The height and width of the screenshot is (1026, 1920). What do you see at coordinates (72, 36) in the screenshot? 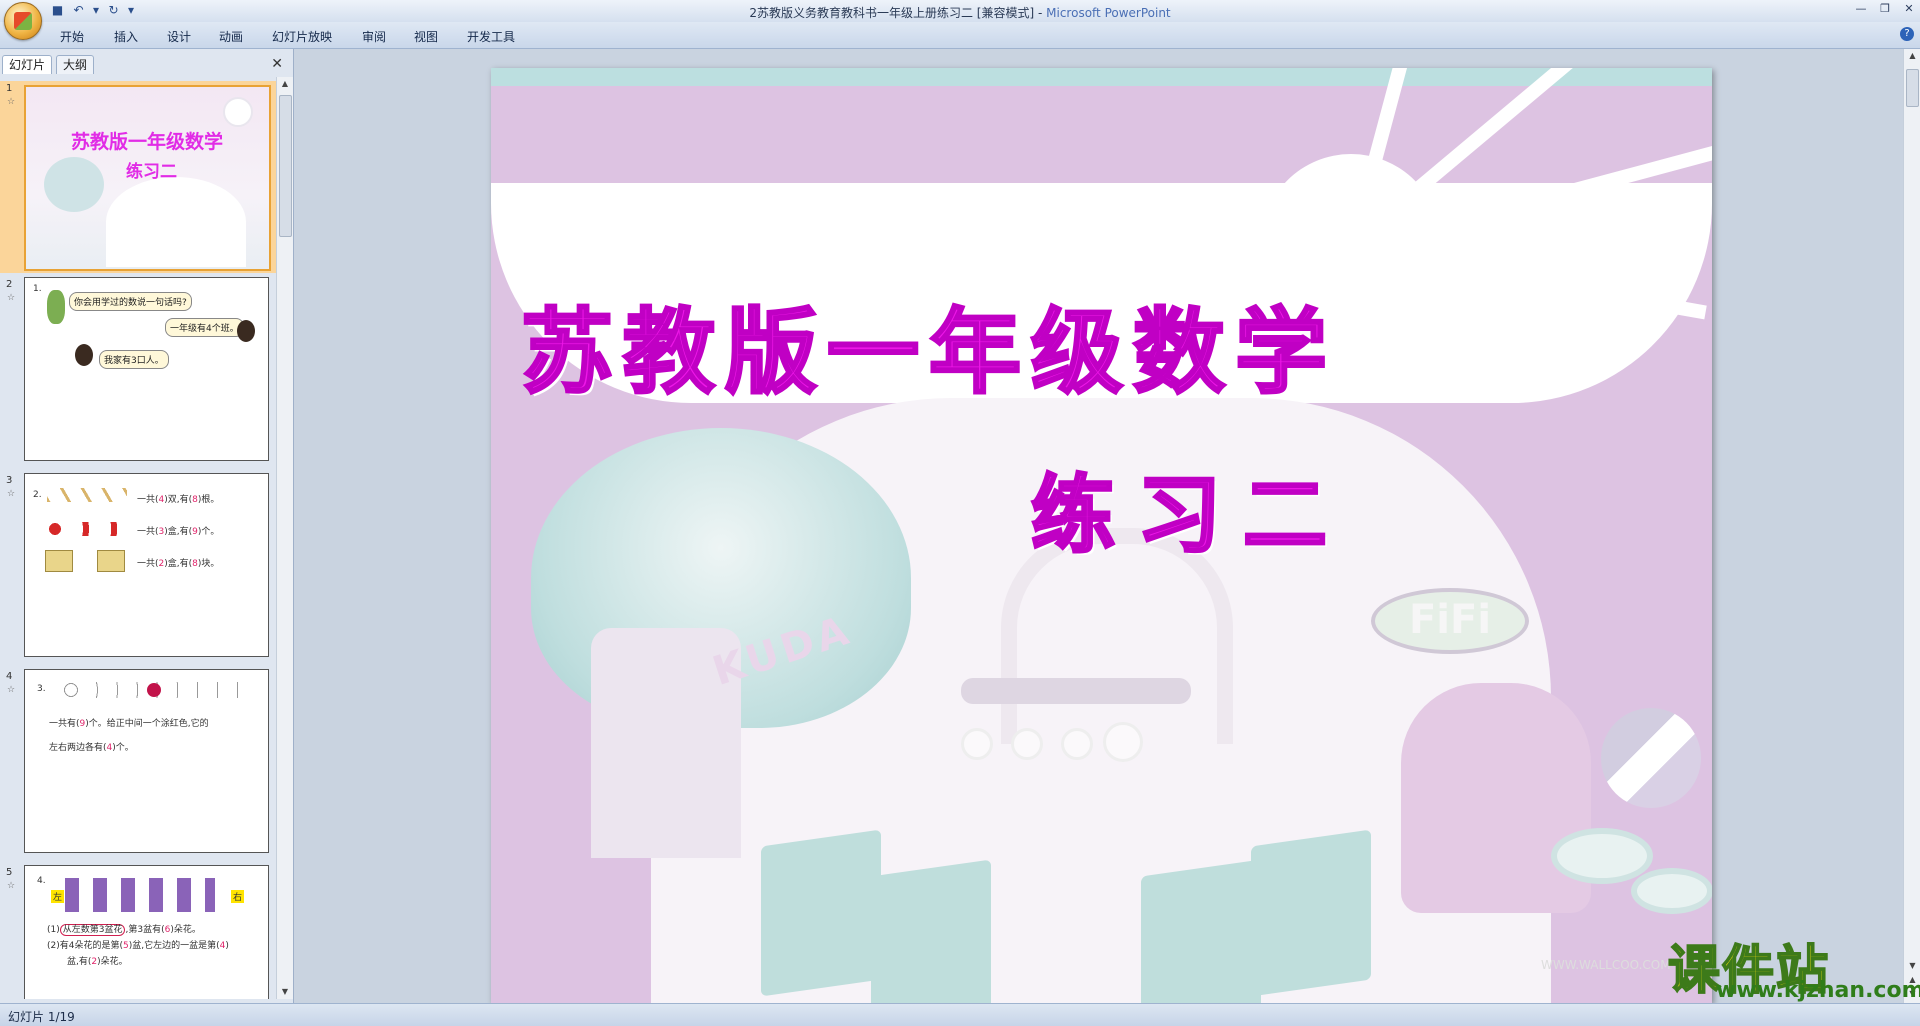
I see `tab-home: 开始` at bounding box center [72, 36].